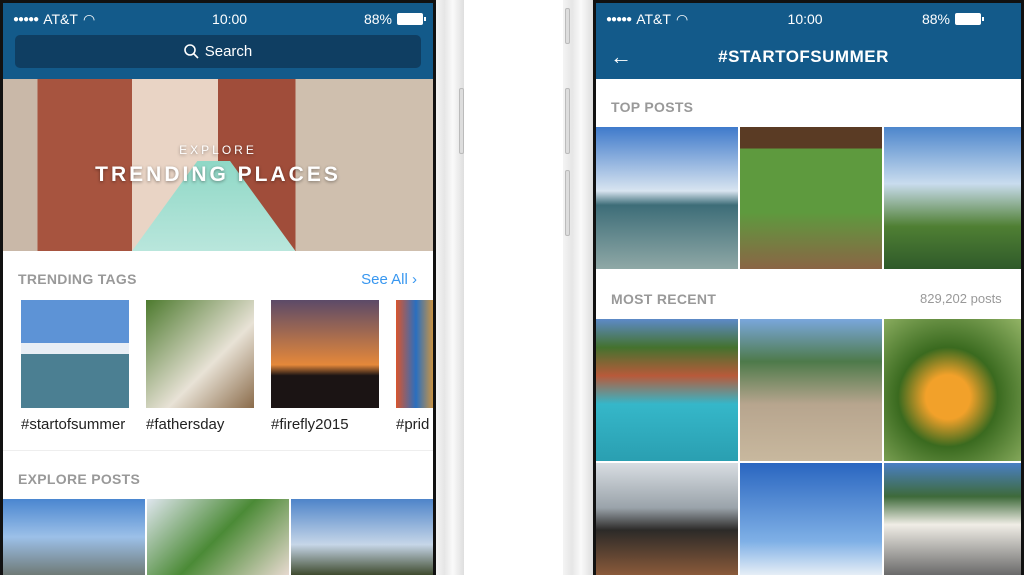 This screenshot has width=1024, height=575. What do you see at coordinates (621, 57) in the screenshot?
I see `back-arrow-icon: ←` at bounding box center [621, 57].